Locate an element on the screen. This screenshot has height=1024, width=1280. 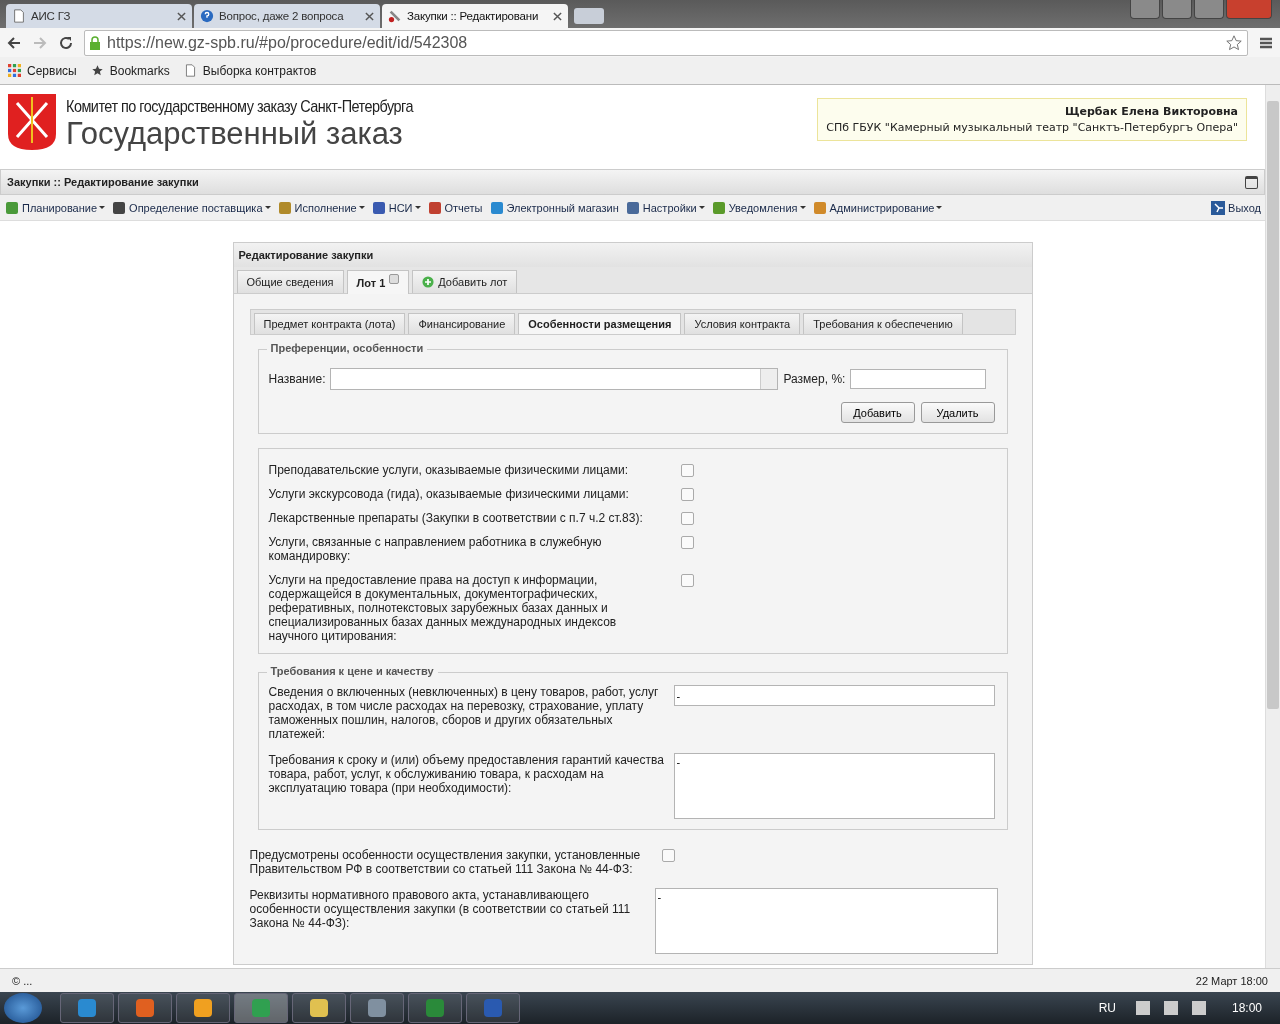
tab: Добавить лот is located at coordinates (465, 281).